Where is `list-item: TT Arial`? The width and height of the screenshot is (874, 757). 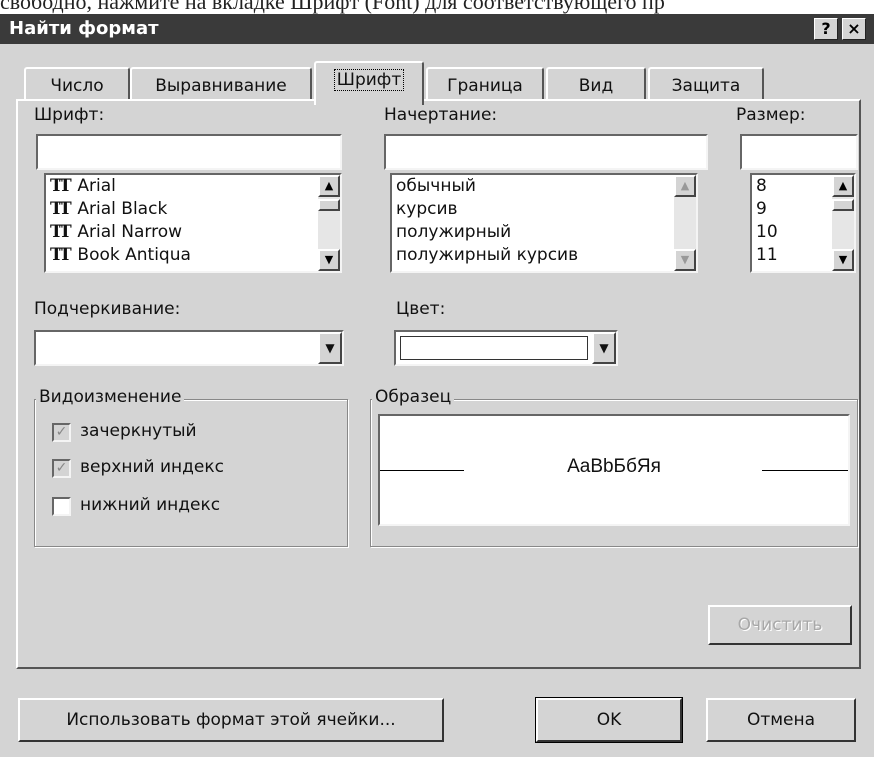 list-item: TT Arial is located at coordinates (193, 186).